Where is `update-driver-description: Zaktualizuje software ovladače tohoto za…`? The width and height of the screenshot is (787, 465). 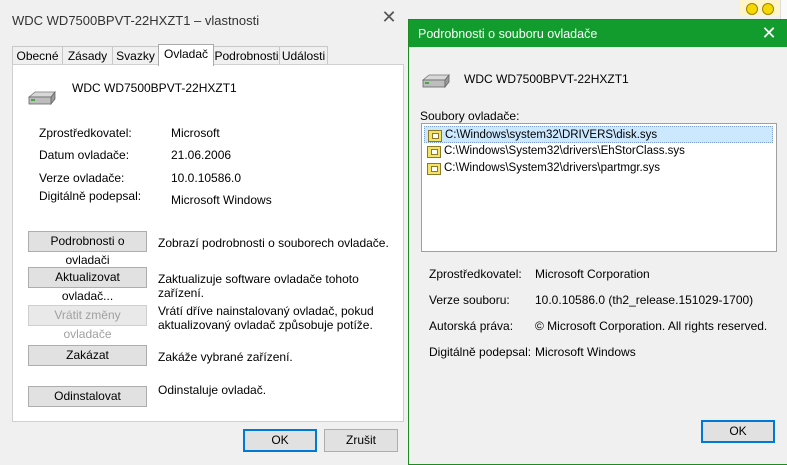
update-driver-description: Zaktualizuje software ovladače tohoto za… is located at coordinates (258, 286).